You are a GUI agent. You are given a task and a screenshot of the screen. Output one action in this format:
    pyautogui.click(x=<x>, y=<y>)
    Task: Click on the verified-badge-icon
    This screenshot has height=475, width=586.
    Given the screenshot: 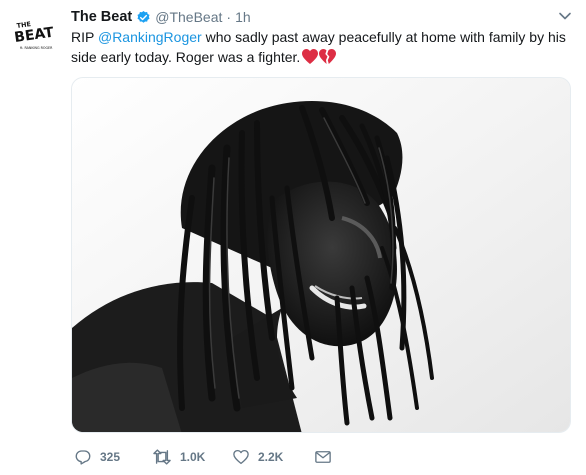 What is the action you would take?
    pyautogui.click(x=143, y=17)
    